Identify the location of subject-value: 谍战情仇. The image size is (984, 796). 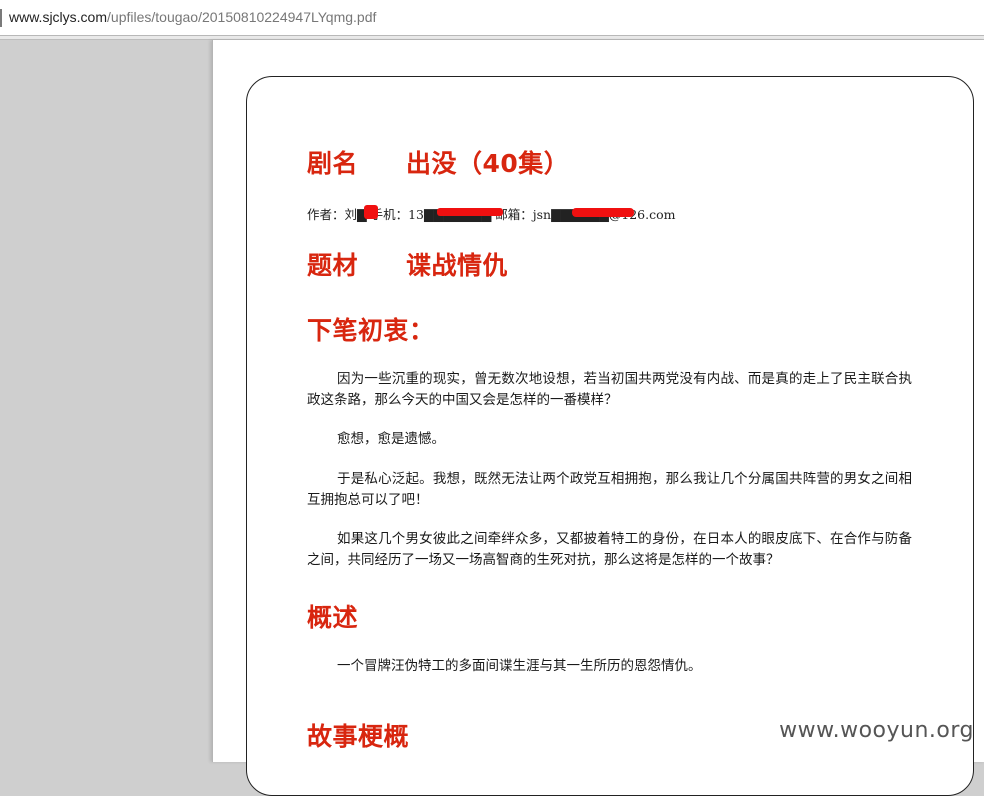
(457, 265).